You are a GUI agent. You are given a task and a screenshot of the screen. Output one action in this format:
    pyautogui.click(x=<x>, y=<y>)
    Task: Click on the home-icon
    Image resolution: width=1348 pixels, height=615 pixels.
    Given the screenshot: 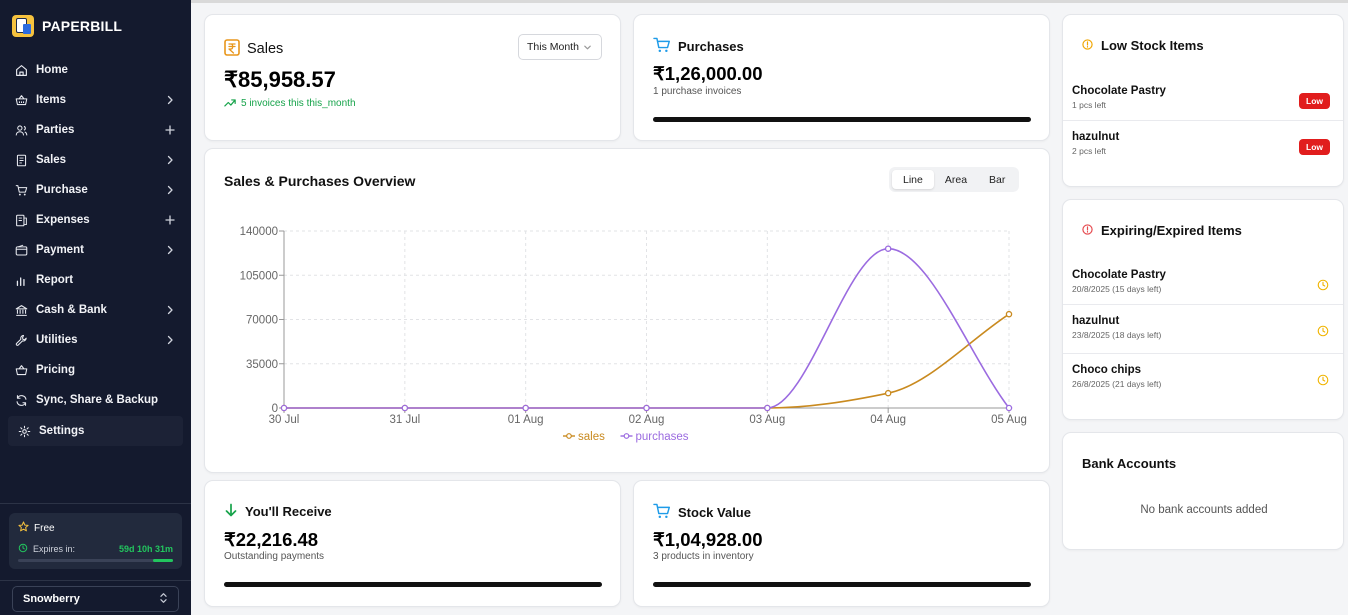 What is the action you would take?
    pyautogui.click(x=21, y=70)
    